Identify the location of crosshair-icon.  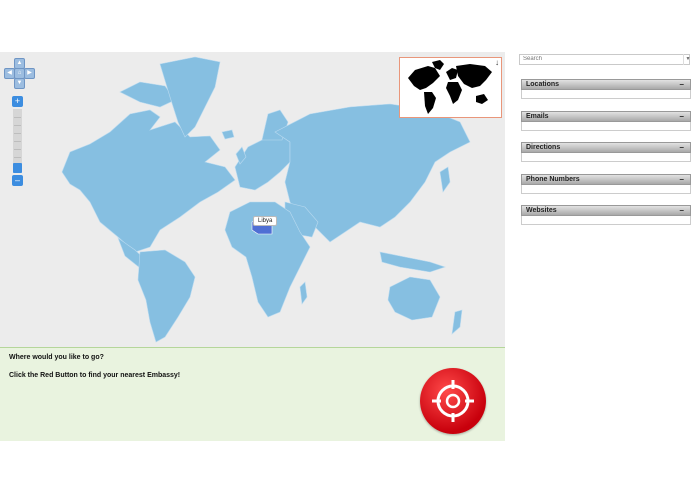
(453, 401).